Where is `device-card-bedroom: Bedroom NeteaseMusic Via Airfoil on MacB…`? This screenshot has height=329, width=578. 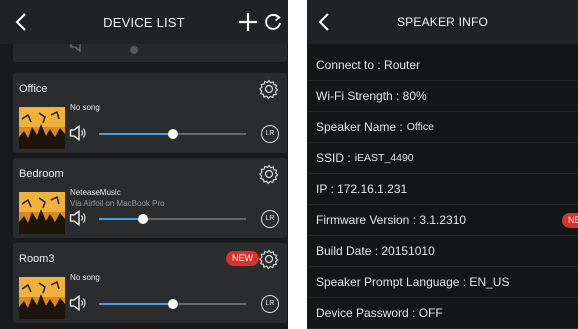
device-card-bedroom: Bedroom NeteaseMusic Via Airfoil on MacB… is located at coordinates (150, 198).